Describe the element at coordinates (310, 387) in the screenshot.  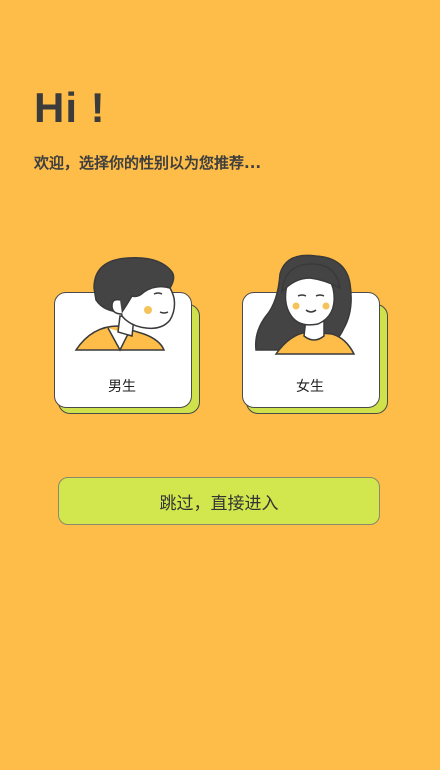
I see `gender-label-female: 女生` at that location.